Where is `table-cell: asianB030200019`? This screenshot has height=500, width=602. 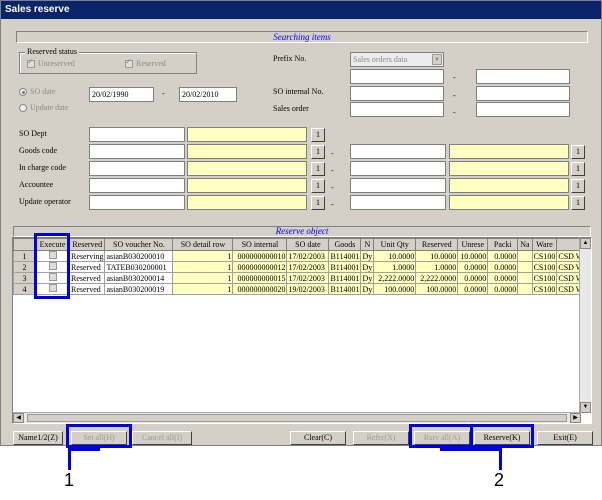 table-cell: asianB030200019 is located at coordinates (139, 289).